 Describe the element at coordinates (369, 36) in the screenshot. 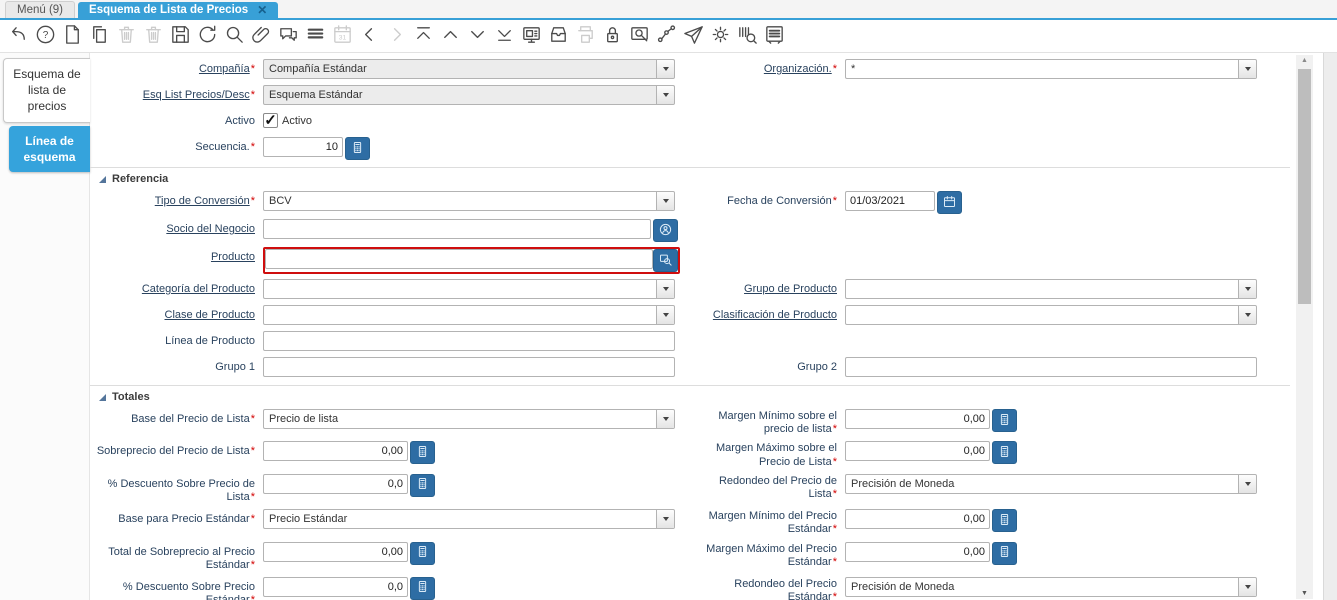

I see `parent-record-button` at that location.